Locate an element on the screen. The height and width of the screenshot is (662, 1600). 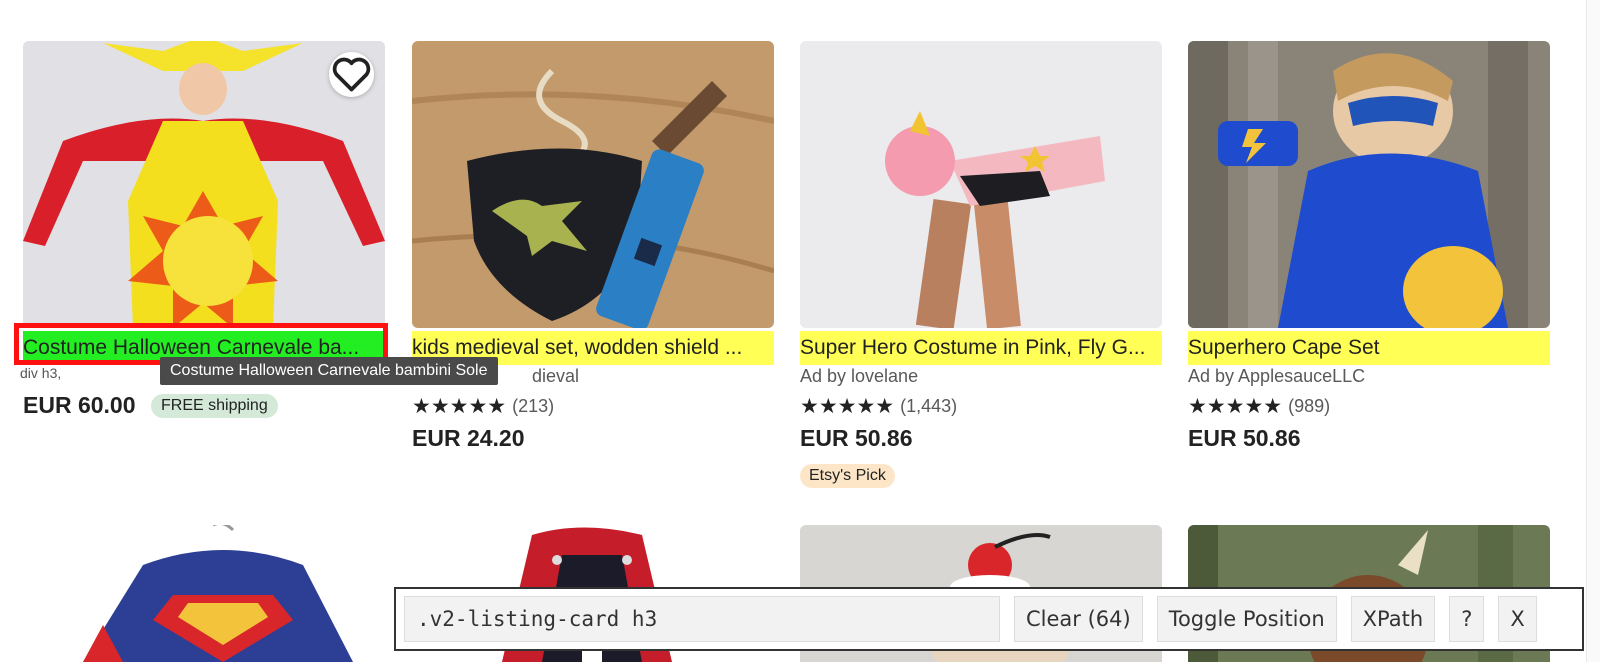
etsys-pick-badge: Etsy's Pick is located at coordinates (847, 476).